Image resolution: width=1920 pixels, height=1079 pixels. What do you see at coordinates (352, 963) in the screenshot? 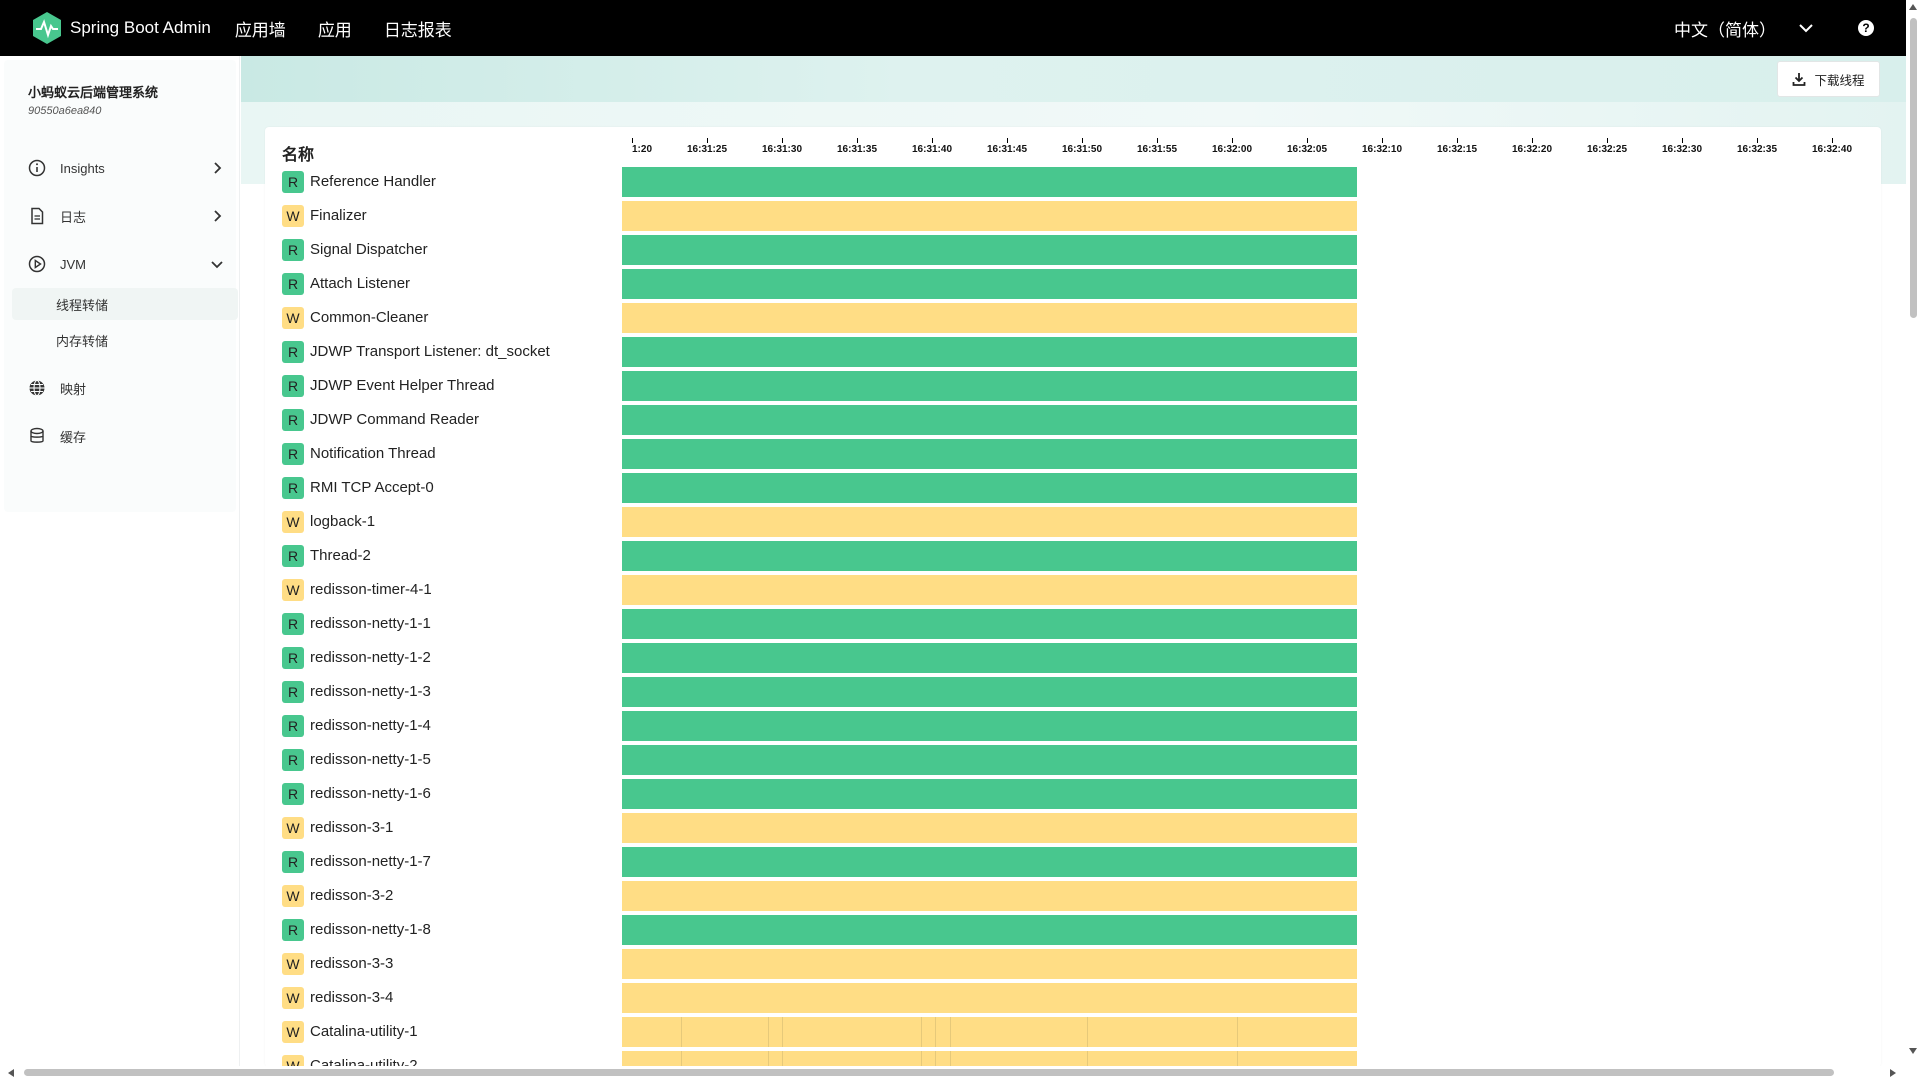
I see `thread-name: redisson-3-3` at bounding box center [352, 963].